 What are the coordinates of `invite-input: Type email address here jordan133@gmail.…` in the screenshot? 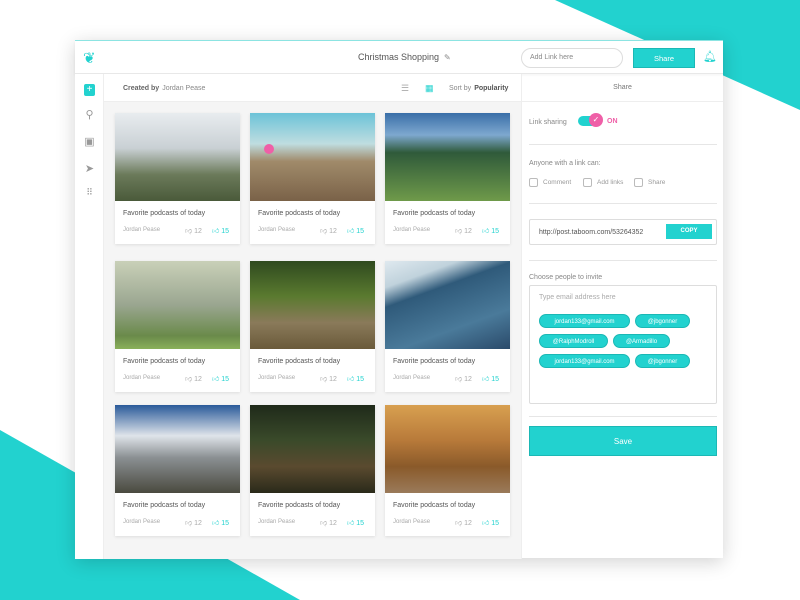 It's located at (623, 344).